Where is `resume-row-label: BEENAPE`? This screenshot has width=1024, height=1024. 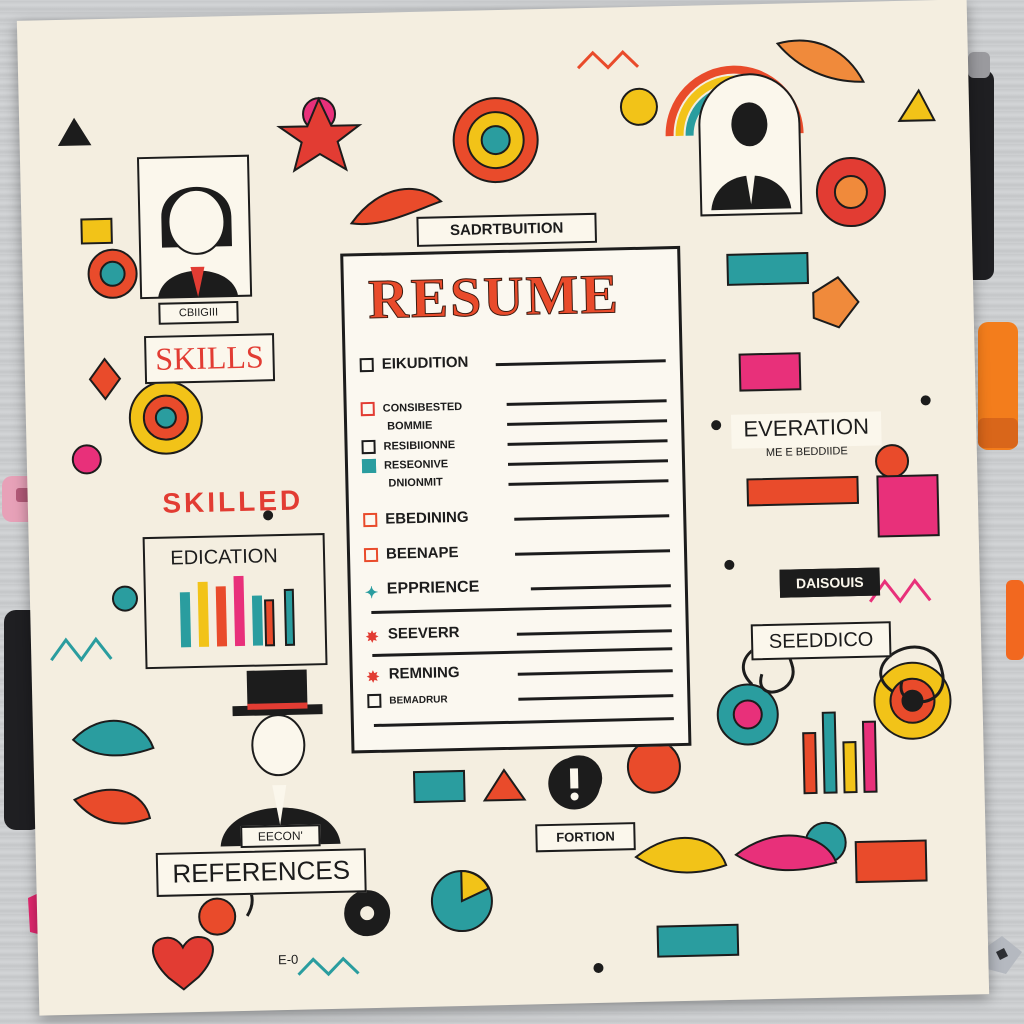 resume-row-label: BEENAPE is located at coordinates (422, 553).